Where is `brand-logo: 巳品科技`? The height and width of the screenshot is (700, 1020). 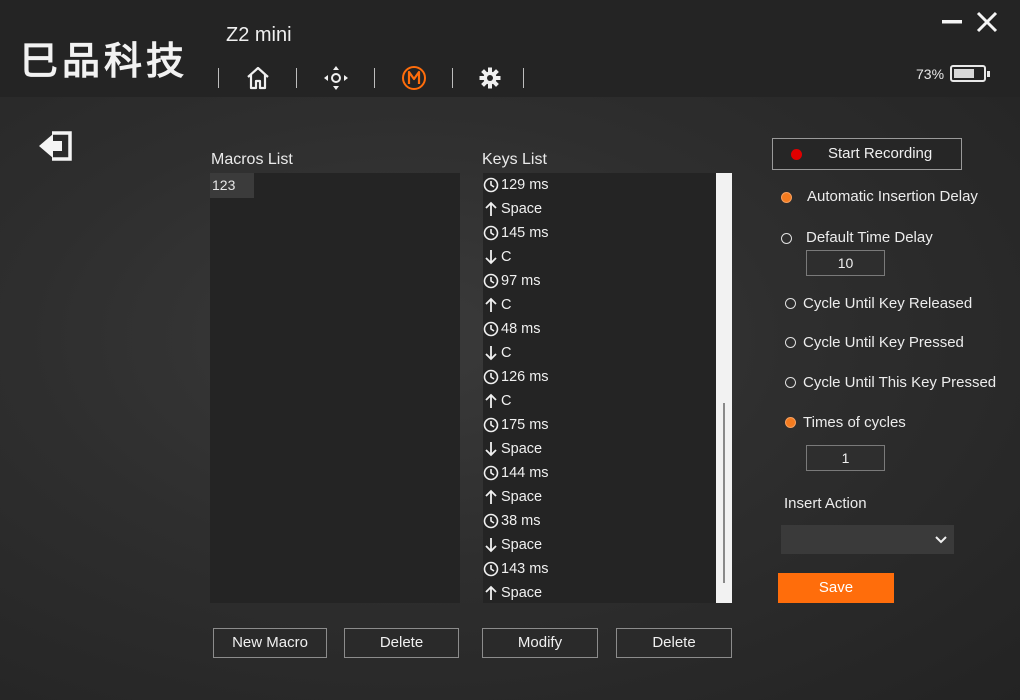
brand-logo: 巳品科技 is located at coordinates (104, 61).